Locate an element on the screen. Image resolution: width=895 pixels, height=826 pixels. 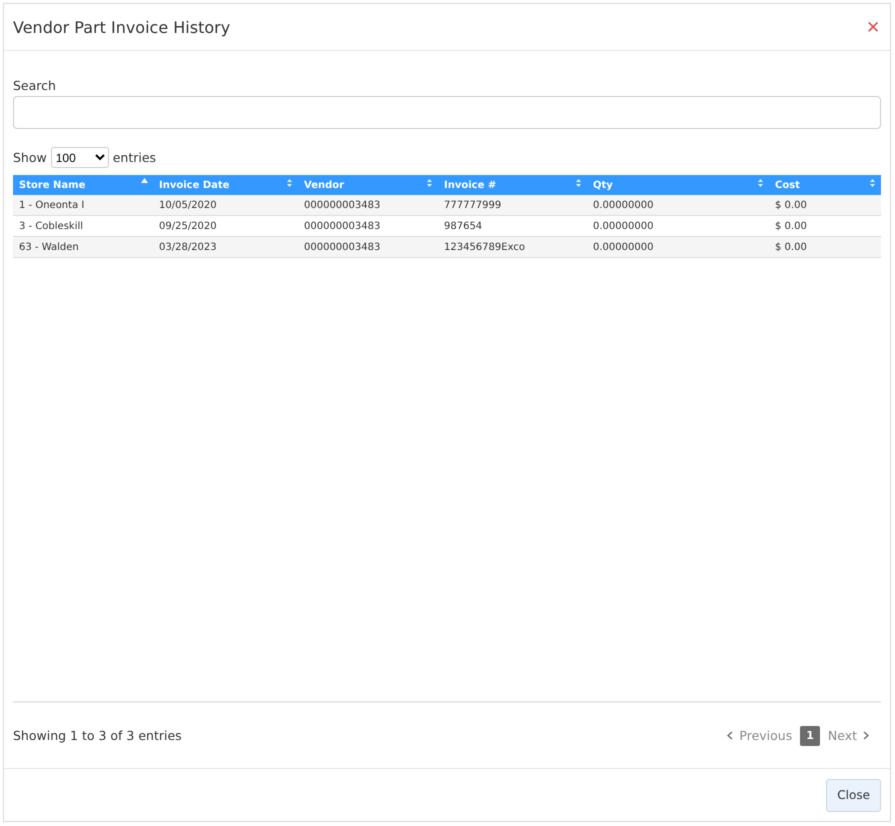
search-field is located at coordinates (447, 112).